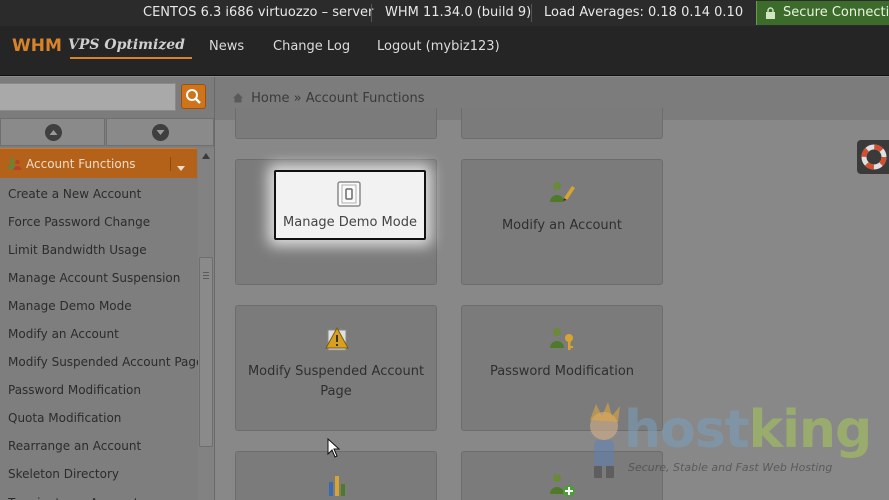  What do you see at coordinates (99, 494) in the screenshot?
I see `sidebar-item-terminate-account: Terminate an Account` at bounding box center [99, 494].